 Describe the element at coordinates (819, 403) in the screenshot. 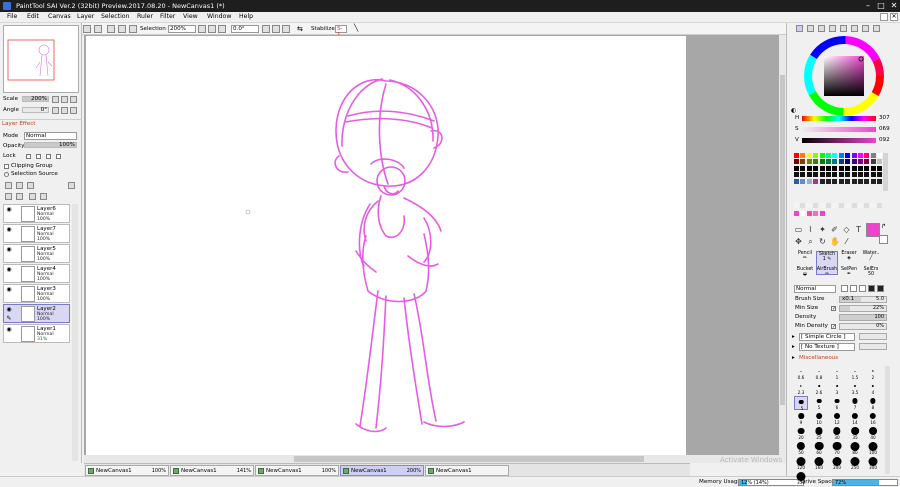

I see `brush-size-preset: 5` at that location.